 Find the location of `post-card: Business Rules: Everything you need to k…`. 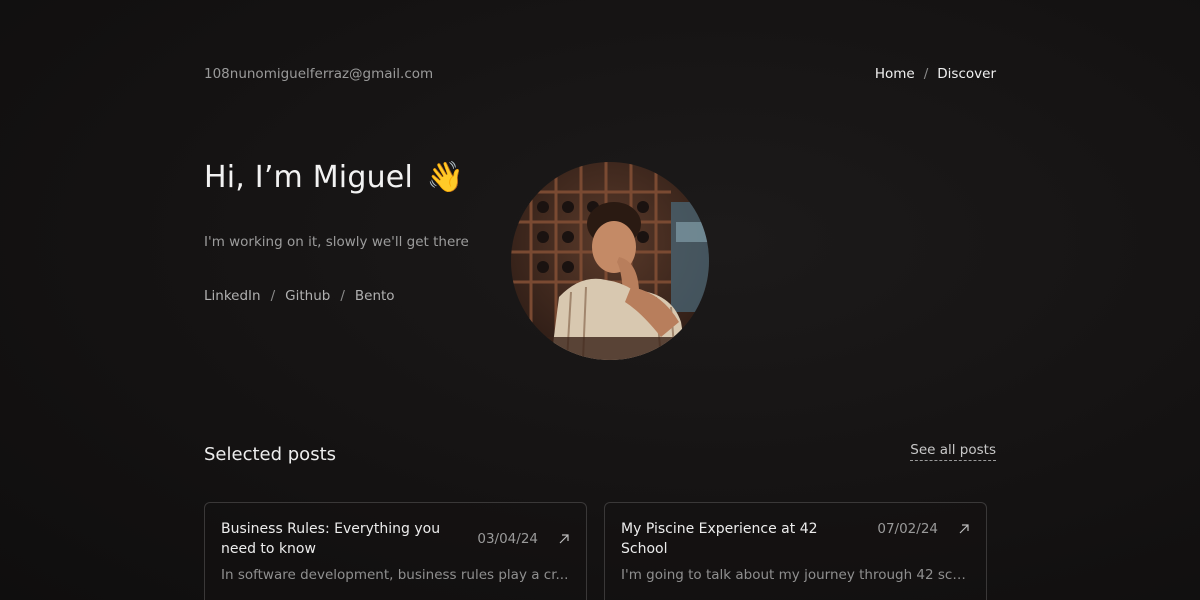

post-card: Business Rules: Everything you need to k… is located at coordinates (395, 551).